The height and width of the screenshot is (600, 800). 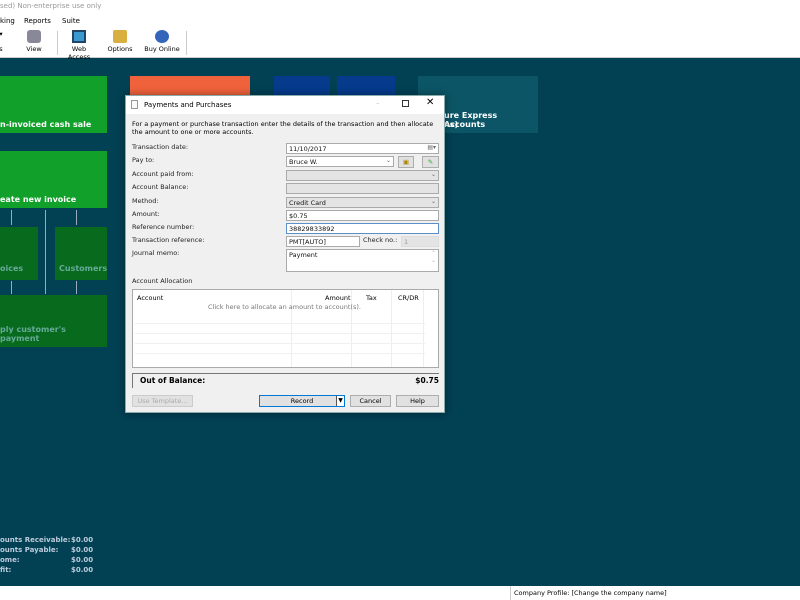 What do you see at coordinates (420, 241) in the screenshot?
I see `check-no-field: 1` at bounding box center [420, 241].